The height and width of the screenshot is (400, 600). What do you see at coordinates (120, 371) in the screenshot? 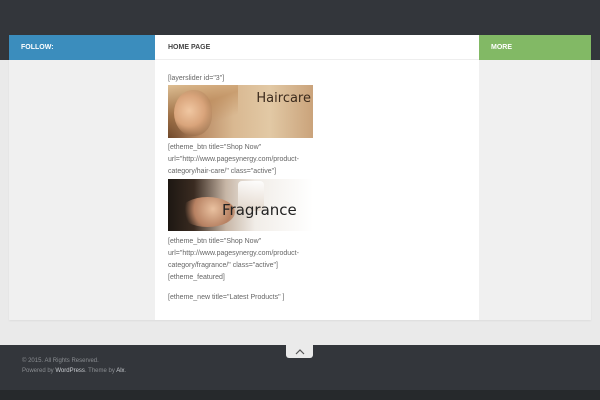
I see `alx-link: Alx` at bounding box center [120, 371].